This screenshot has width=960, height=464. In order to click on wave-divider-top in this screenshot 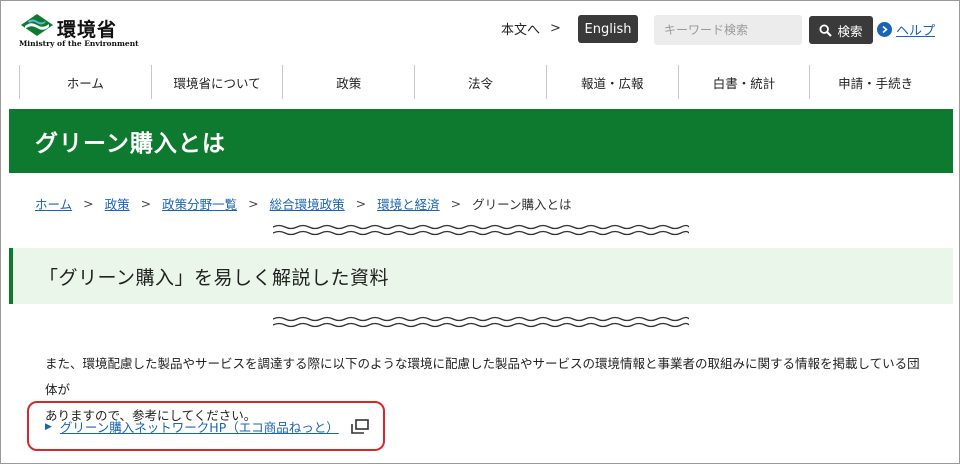, I will do `click(481, 230)`.